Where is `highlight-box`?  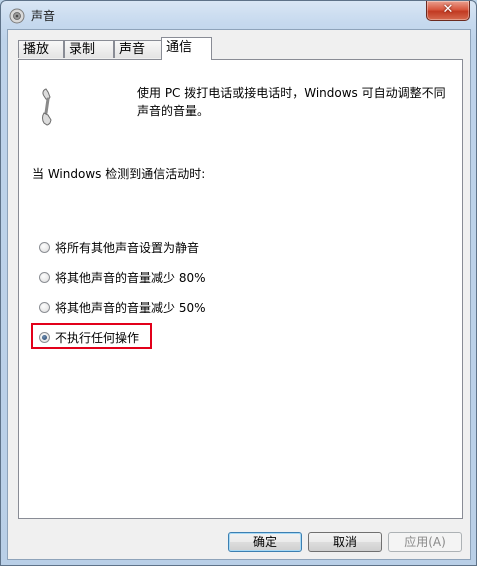 highlight-box is located at coordinates (91, 336).